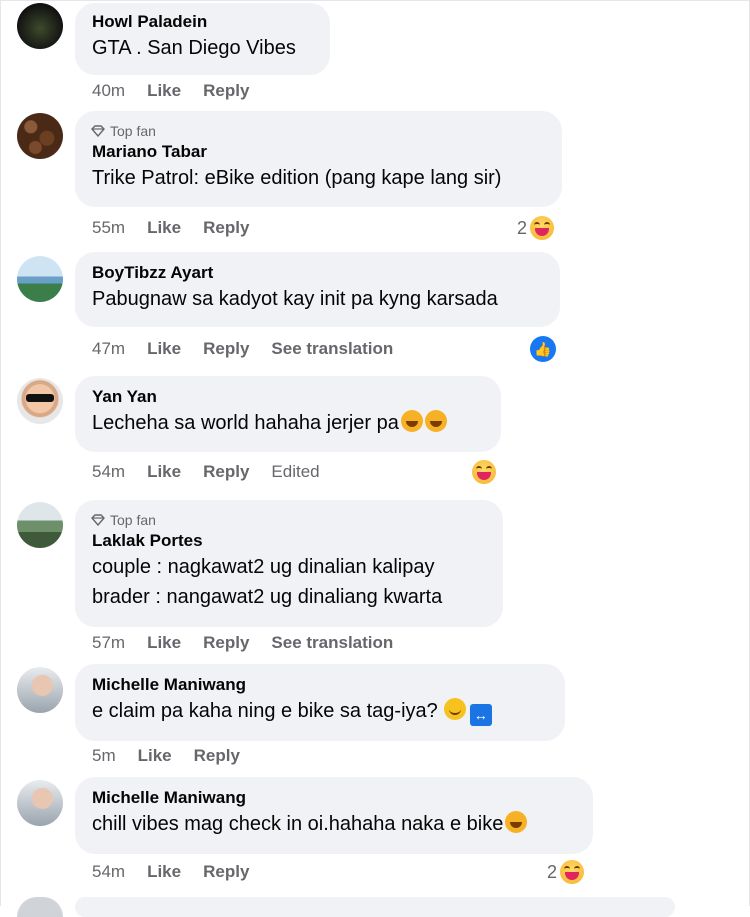  What do you see at coordinates (318, 152) in the screenshot?
I see `comment-author: Mariano Tabar` at bounding box center [318, 152].